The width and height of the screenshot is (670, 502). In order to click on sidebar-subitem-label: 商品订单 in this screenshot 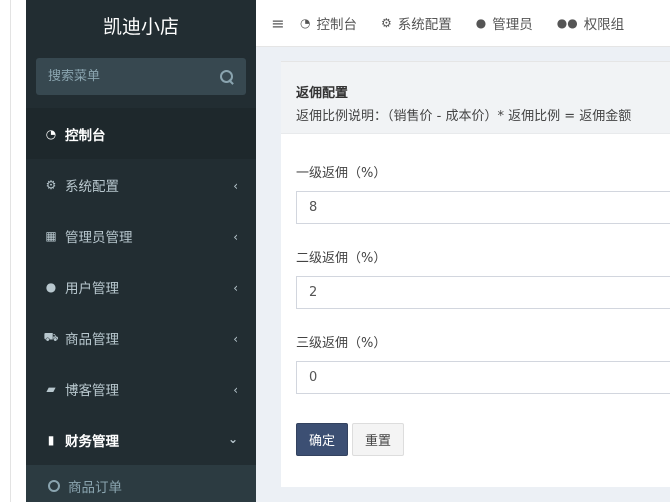, I will do `click(95, 488)`.